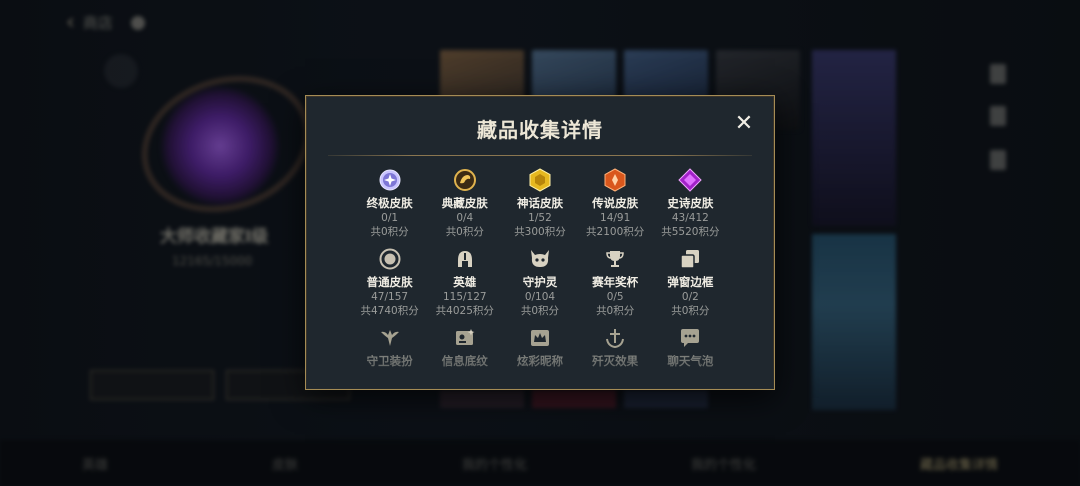 The height and width of the screenshot is (486, 1080). What do you see at coordinates (615, 259) in the screenshot?
I see `trophy-icon` at bounding box center [615, 259].